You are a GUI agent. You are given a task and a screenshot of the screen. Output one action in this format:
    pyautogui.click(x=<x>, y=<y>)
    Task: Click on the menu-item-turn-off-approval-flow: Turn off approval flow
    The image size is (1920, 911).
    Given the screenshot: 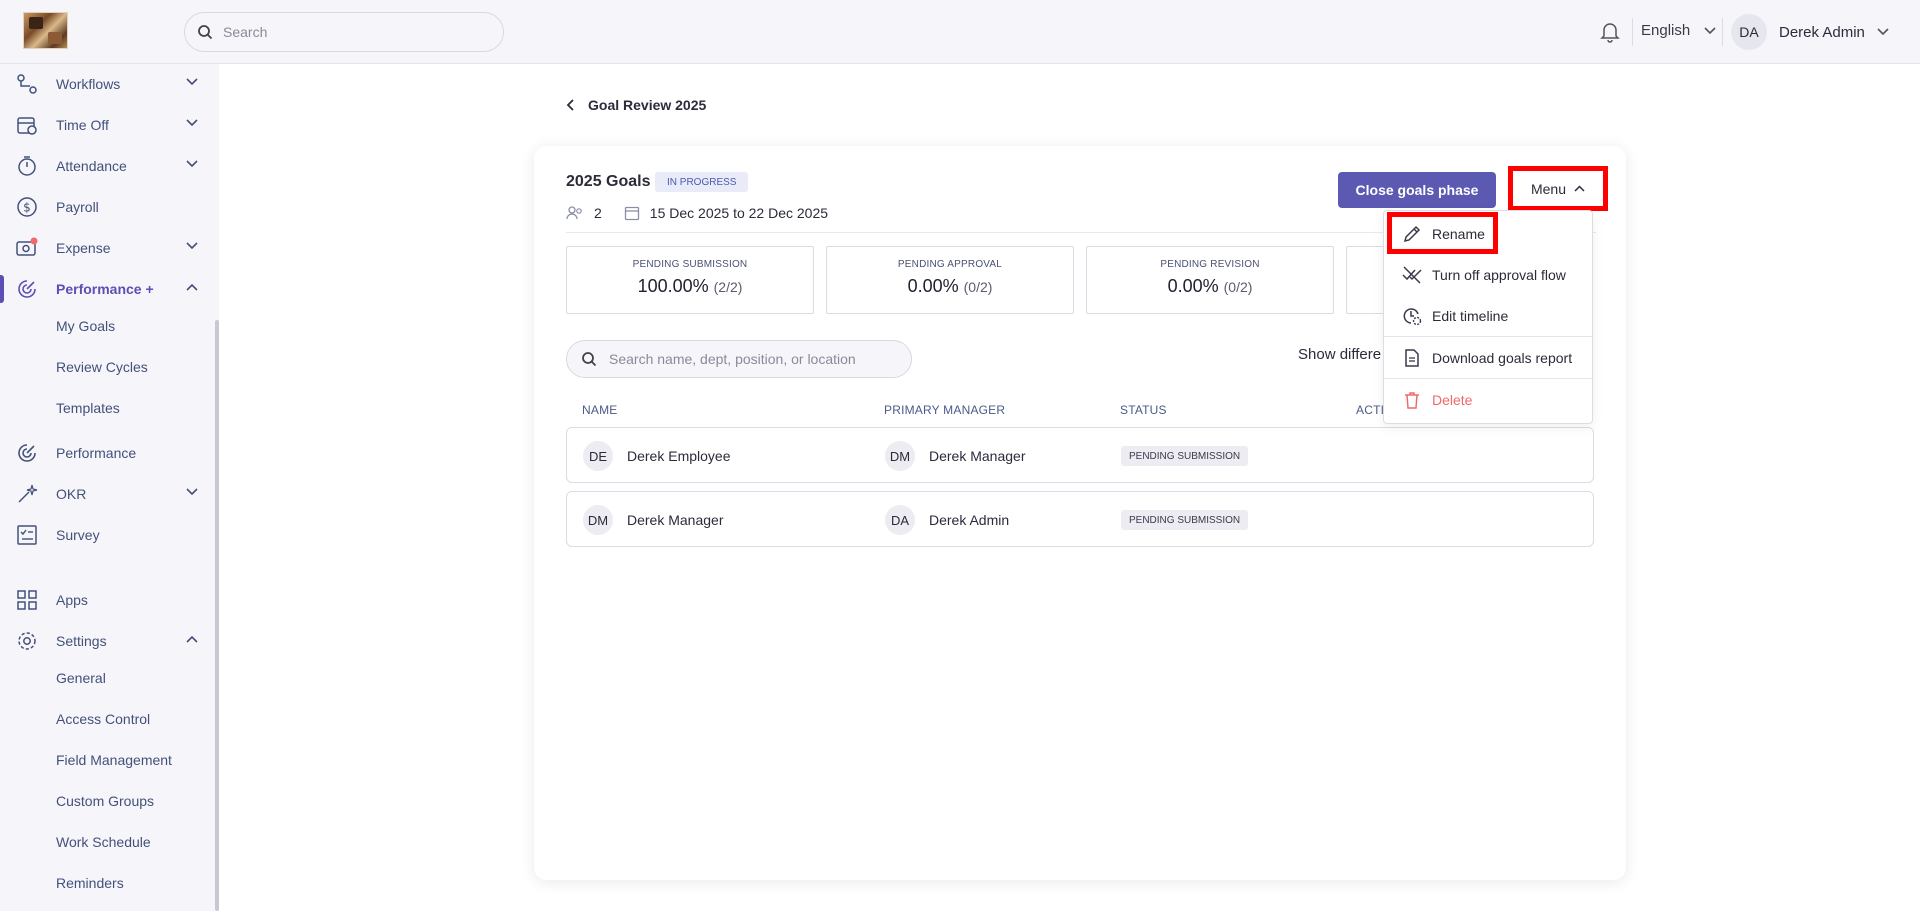 What is the action you would take?
    pyautogui.click(x=1488, y=275)
    